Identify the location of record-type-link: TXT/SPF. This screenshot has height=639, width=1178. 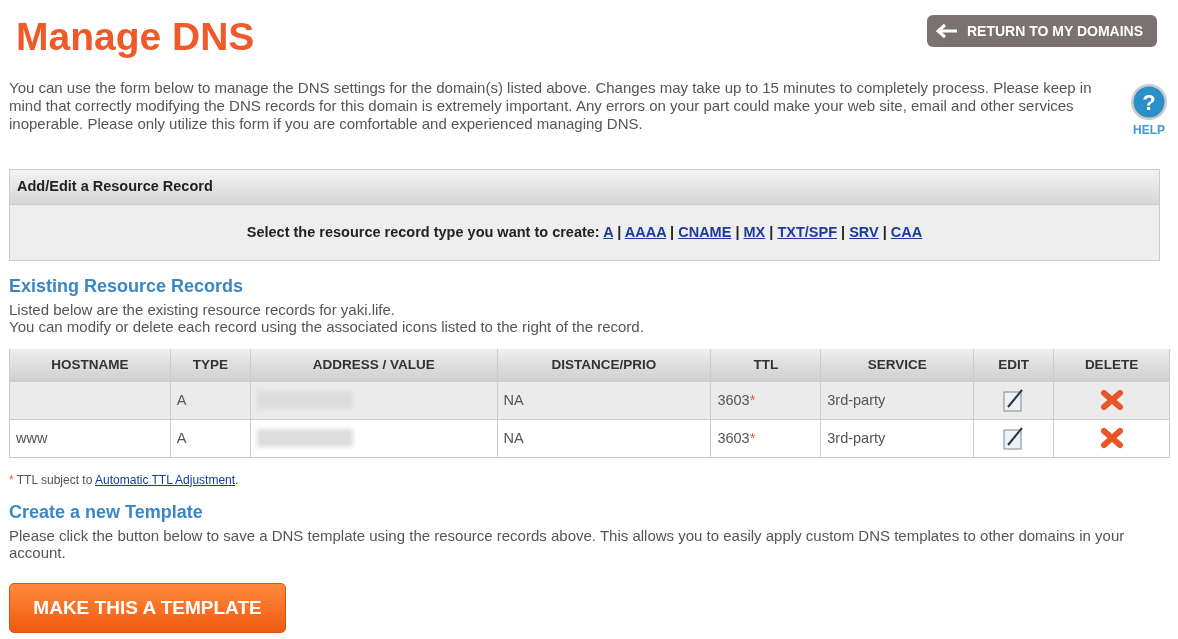
(807, 231).